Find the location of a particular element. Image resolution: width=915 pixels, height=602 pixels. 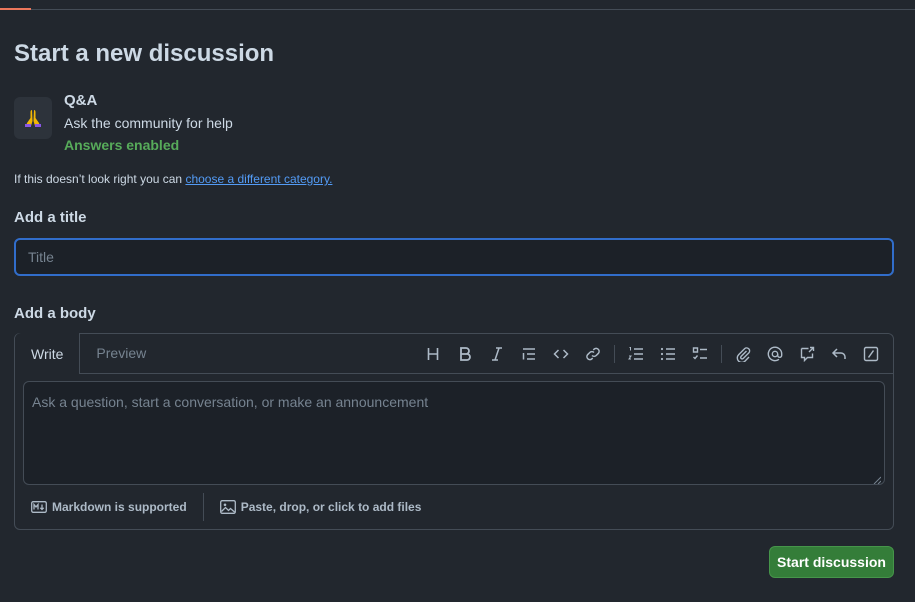

unordered-list-icon is located at coordinates (667, 354).